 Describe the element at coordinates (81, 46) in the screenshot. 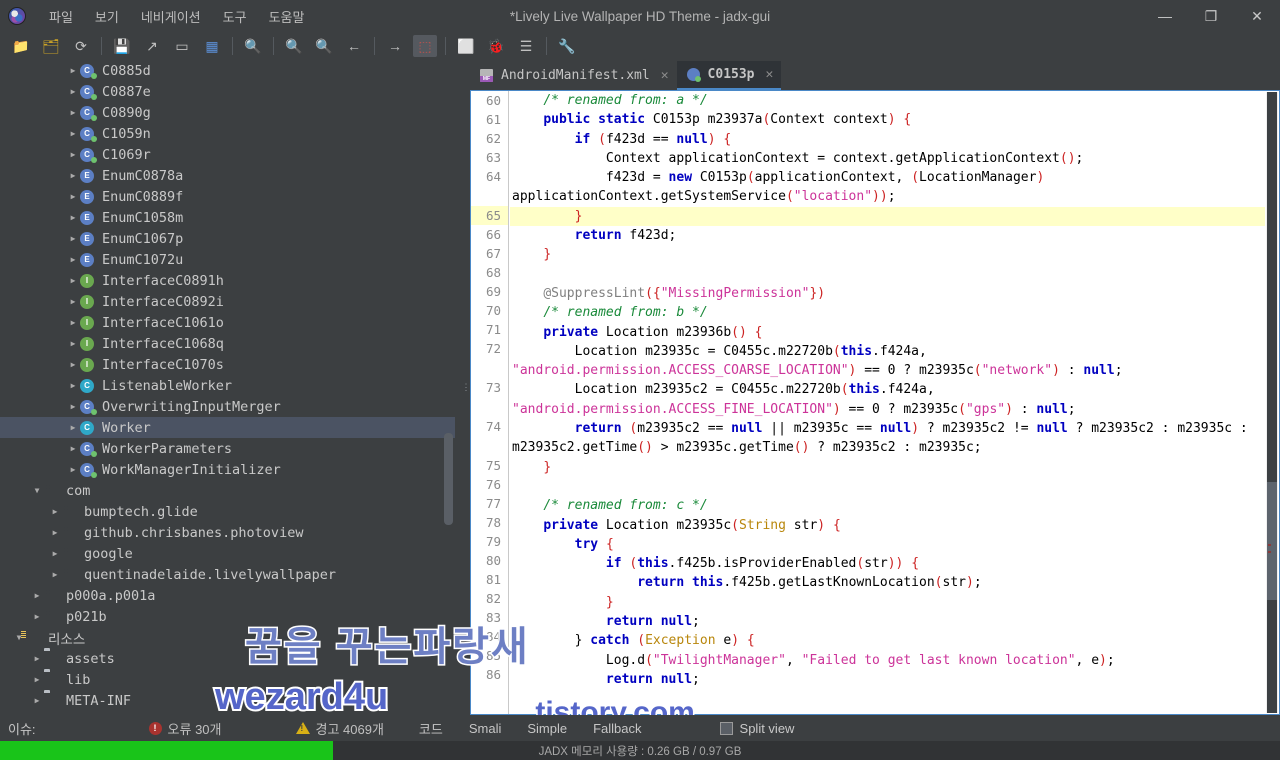

I see `reload-icon: ⟳` at that location.